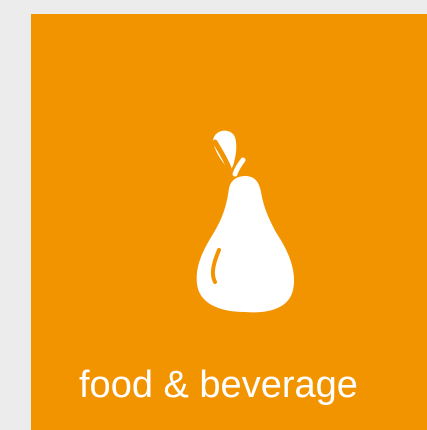  What do you see at coordinates (218, 385) in the screenshot?
I see `tile-label: food & beverage` at bounding box center [218, 385].